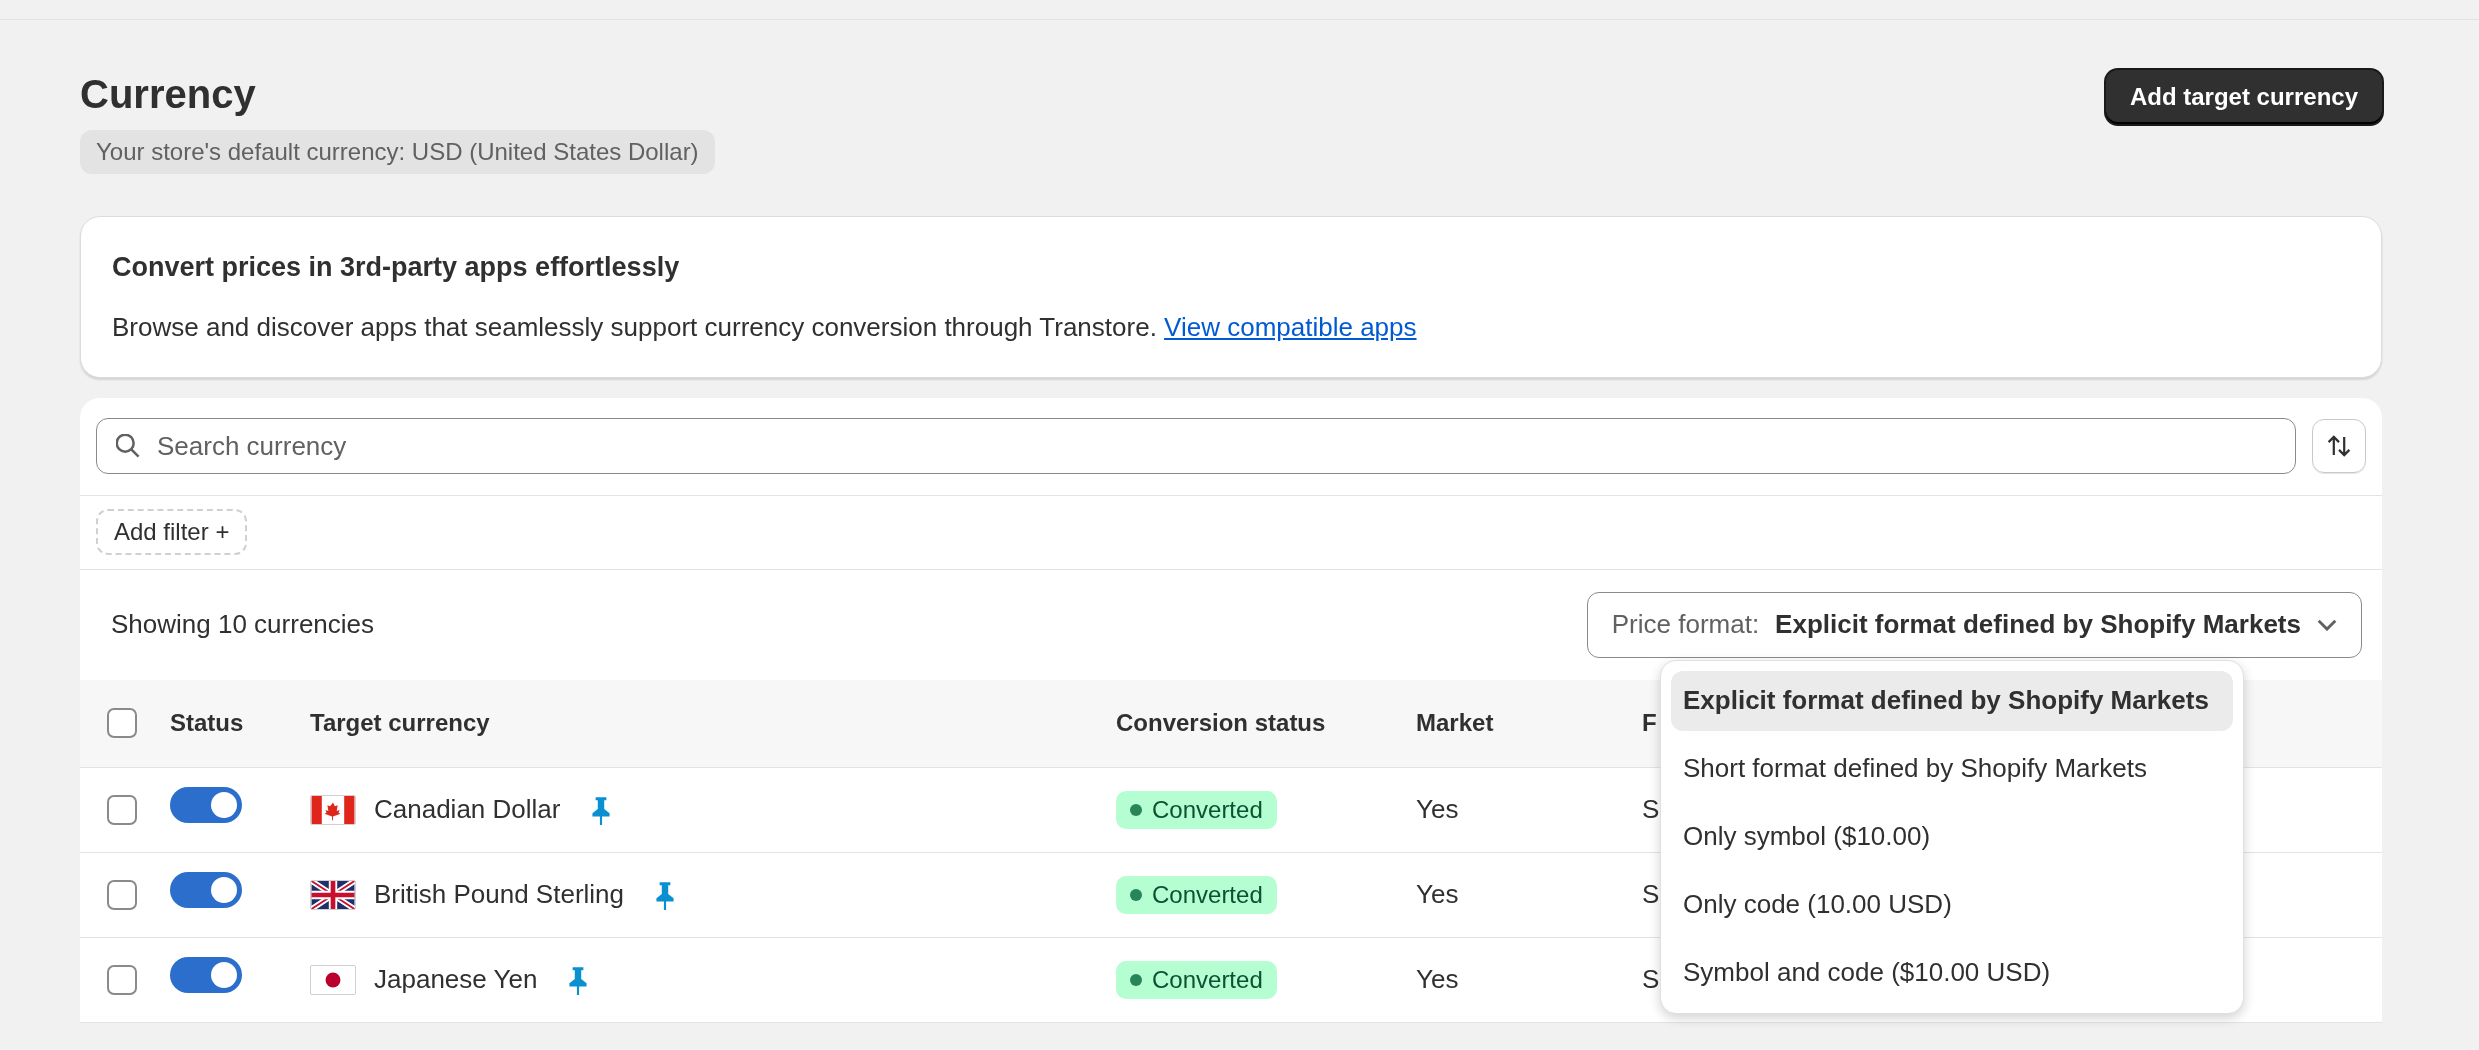 The height and width of the screenshot is (1050, 2479). I want to click on add-target-currency-button: Add target currency, so click(2243, 97).